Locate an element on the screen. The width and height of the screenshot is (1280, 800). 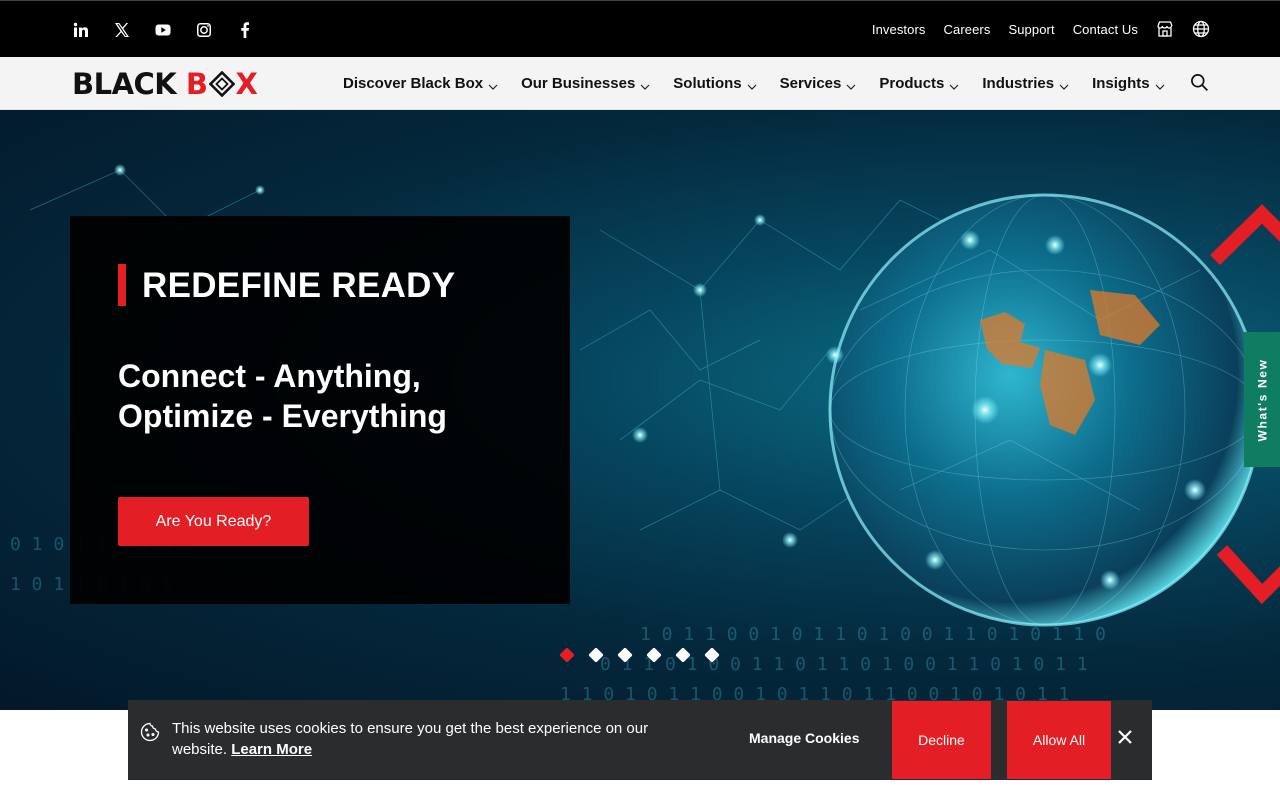
hero-subtitle-line-1: Connect - Anything, is located at coordinates (269, 376).